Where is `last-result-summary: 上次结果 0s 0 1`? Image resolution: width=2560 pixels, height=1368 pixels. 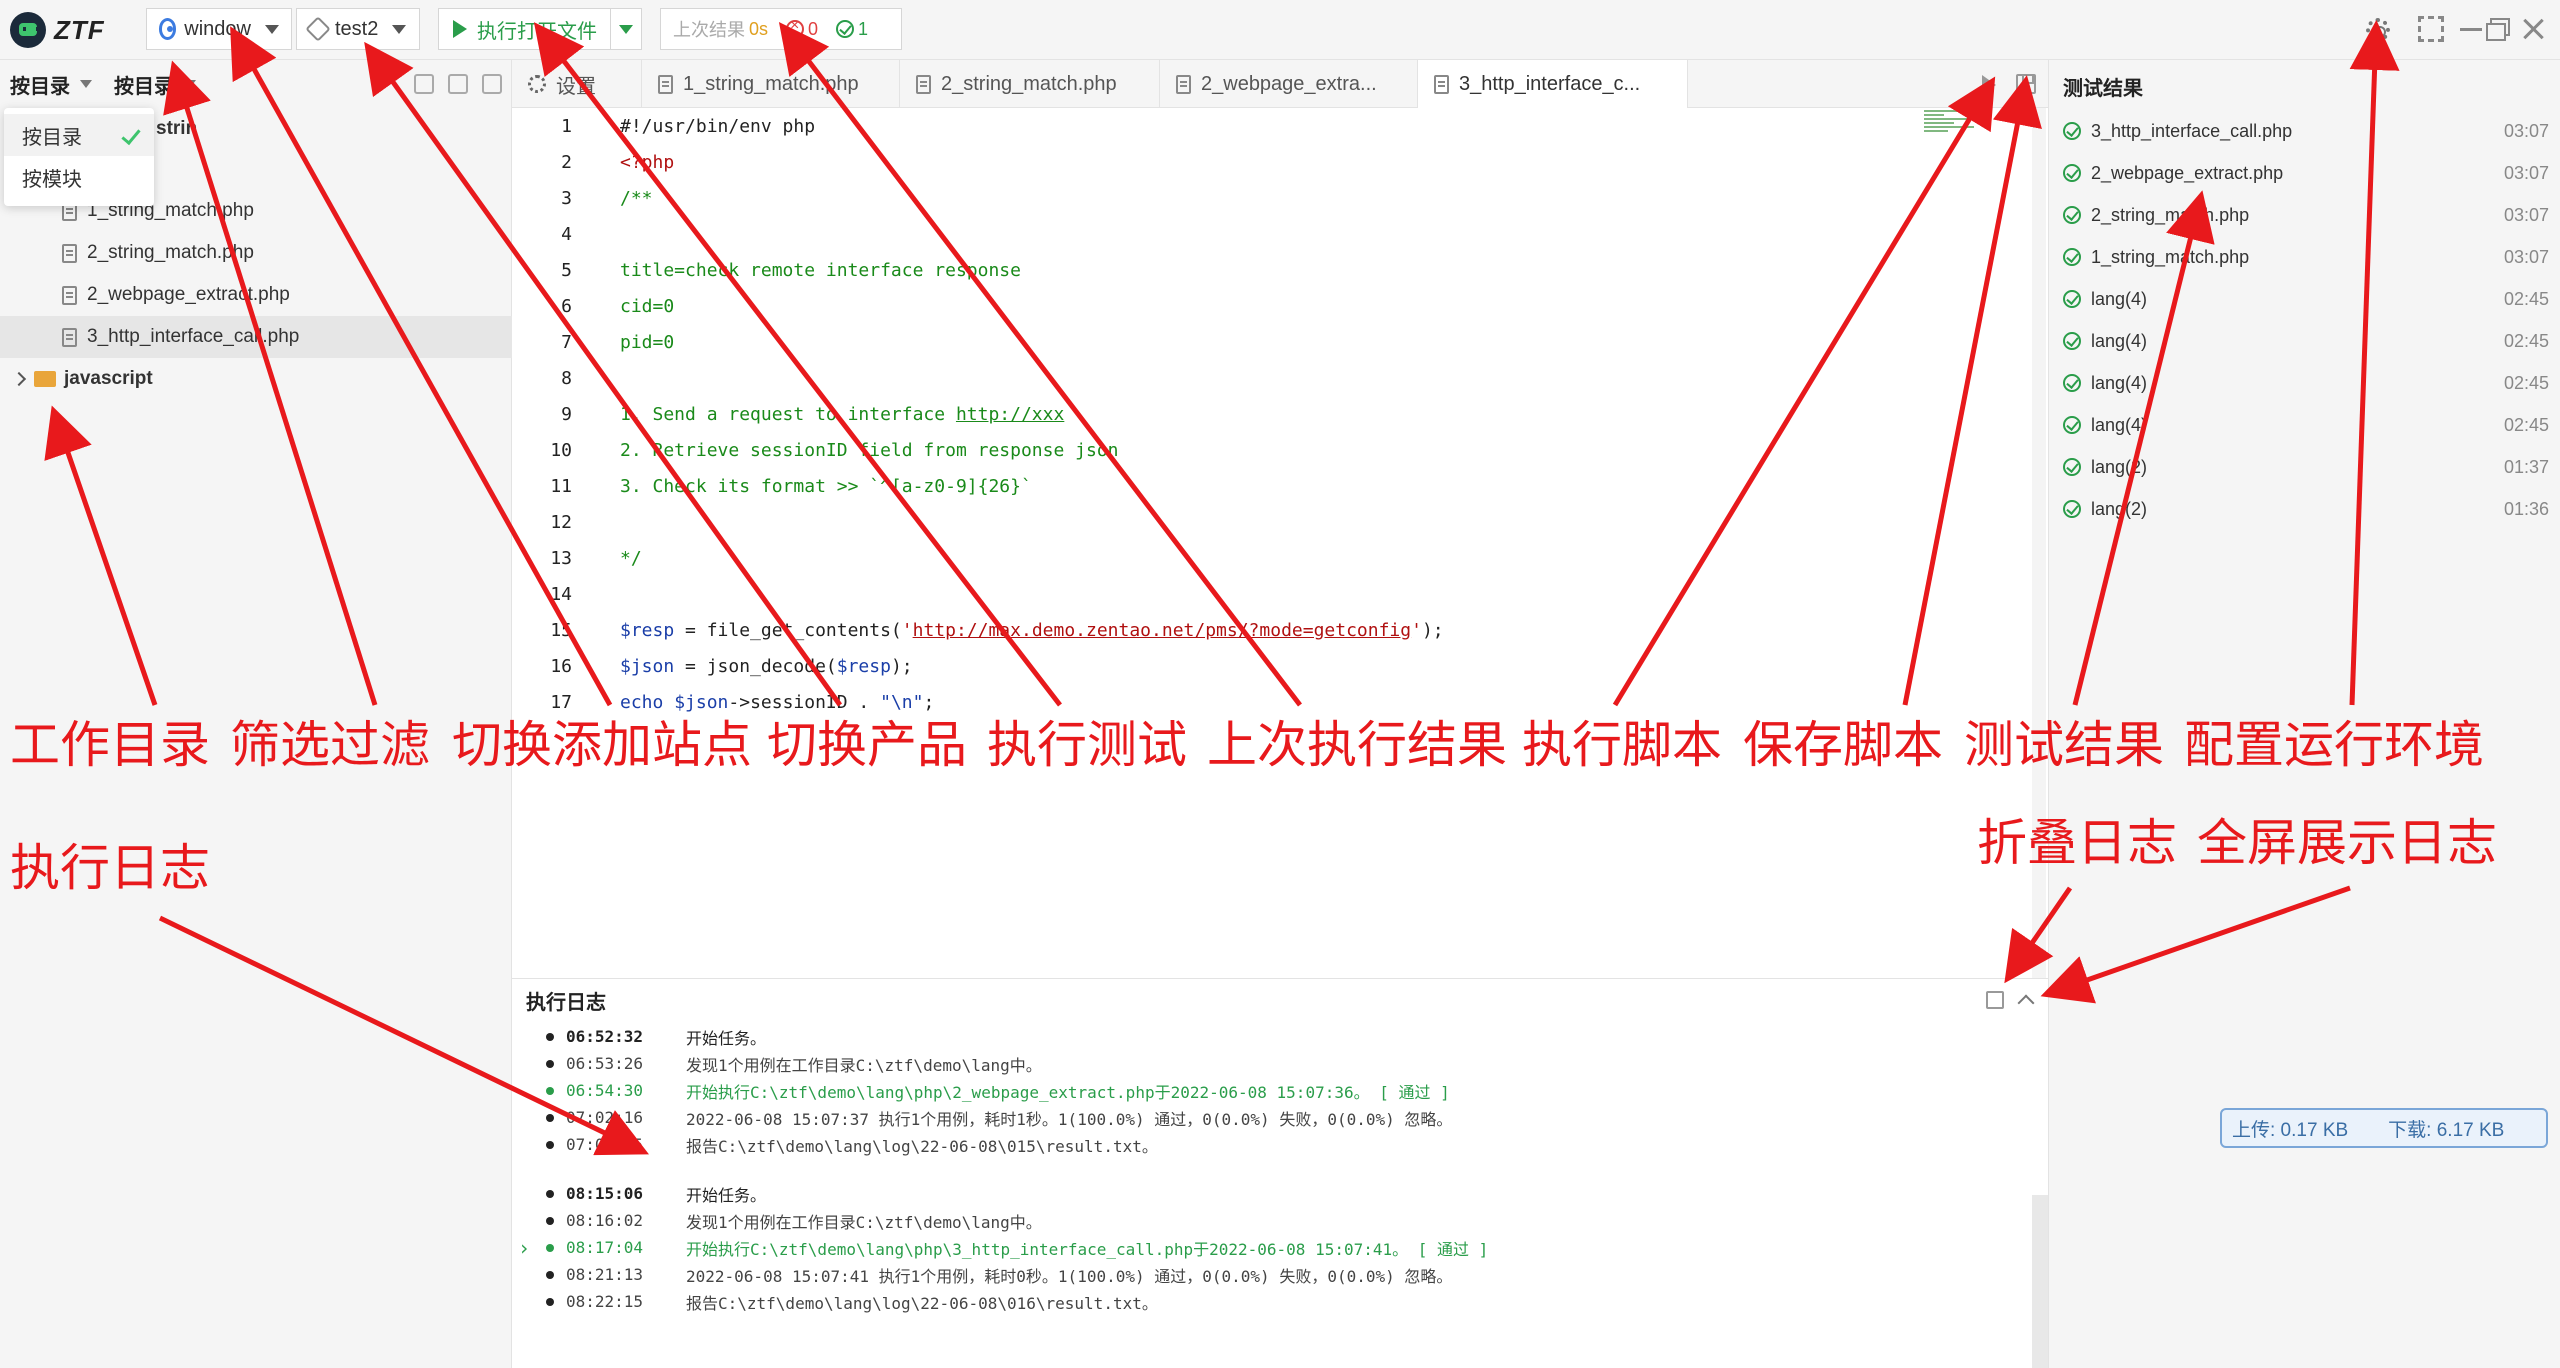
last-result-summary: 上次结果 0s 0 1 is located at coordinates (781, 29).